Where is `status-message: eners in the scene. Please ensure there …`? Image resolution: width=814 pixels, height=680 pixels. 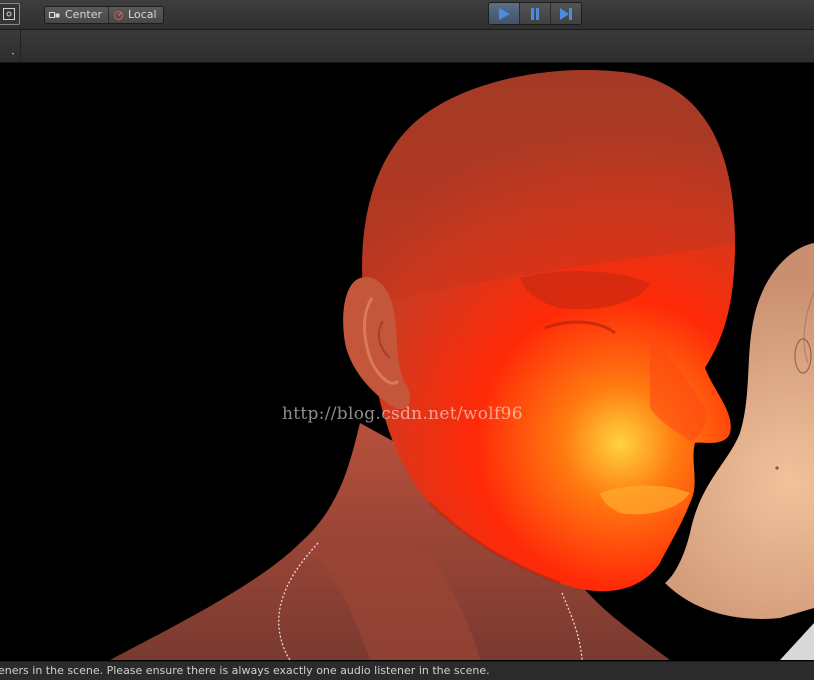 status-message: eners in the scene. Please ensure there … is located at coordinates (245, 670).